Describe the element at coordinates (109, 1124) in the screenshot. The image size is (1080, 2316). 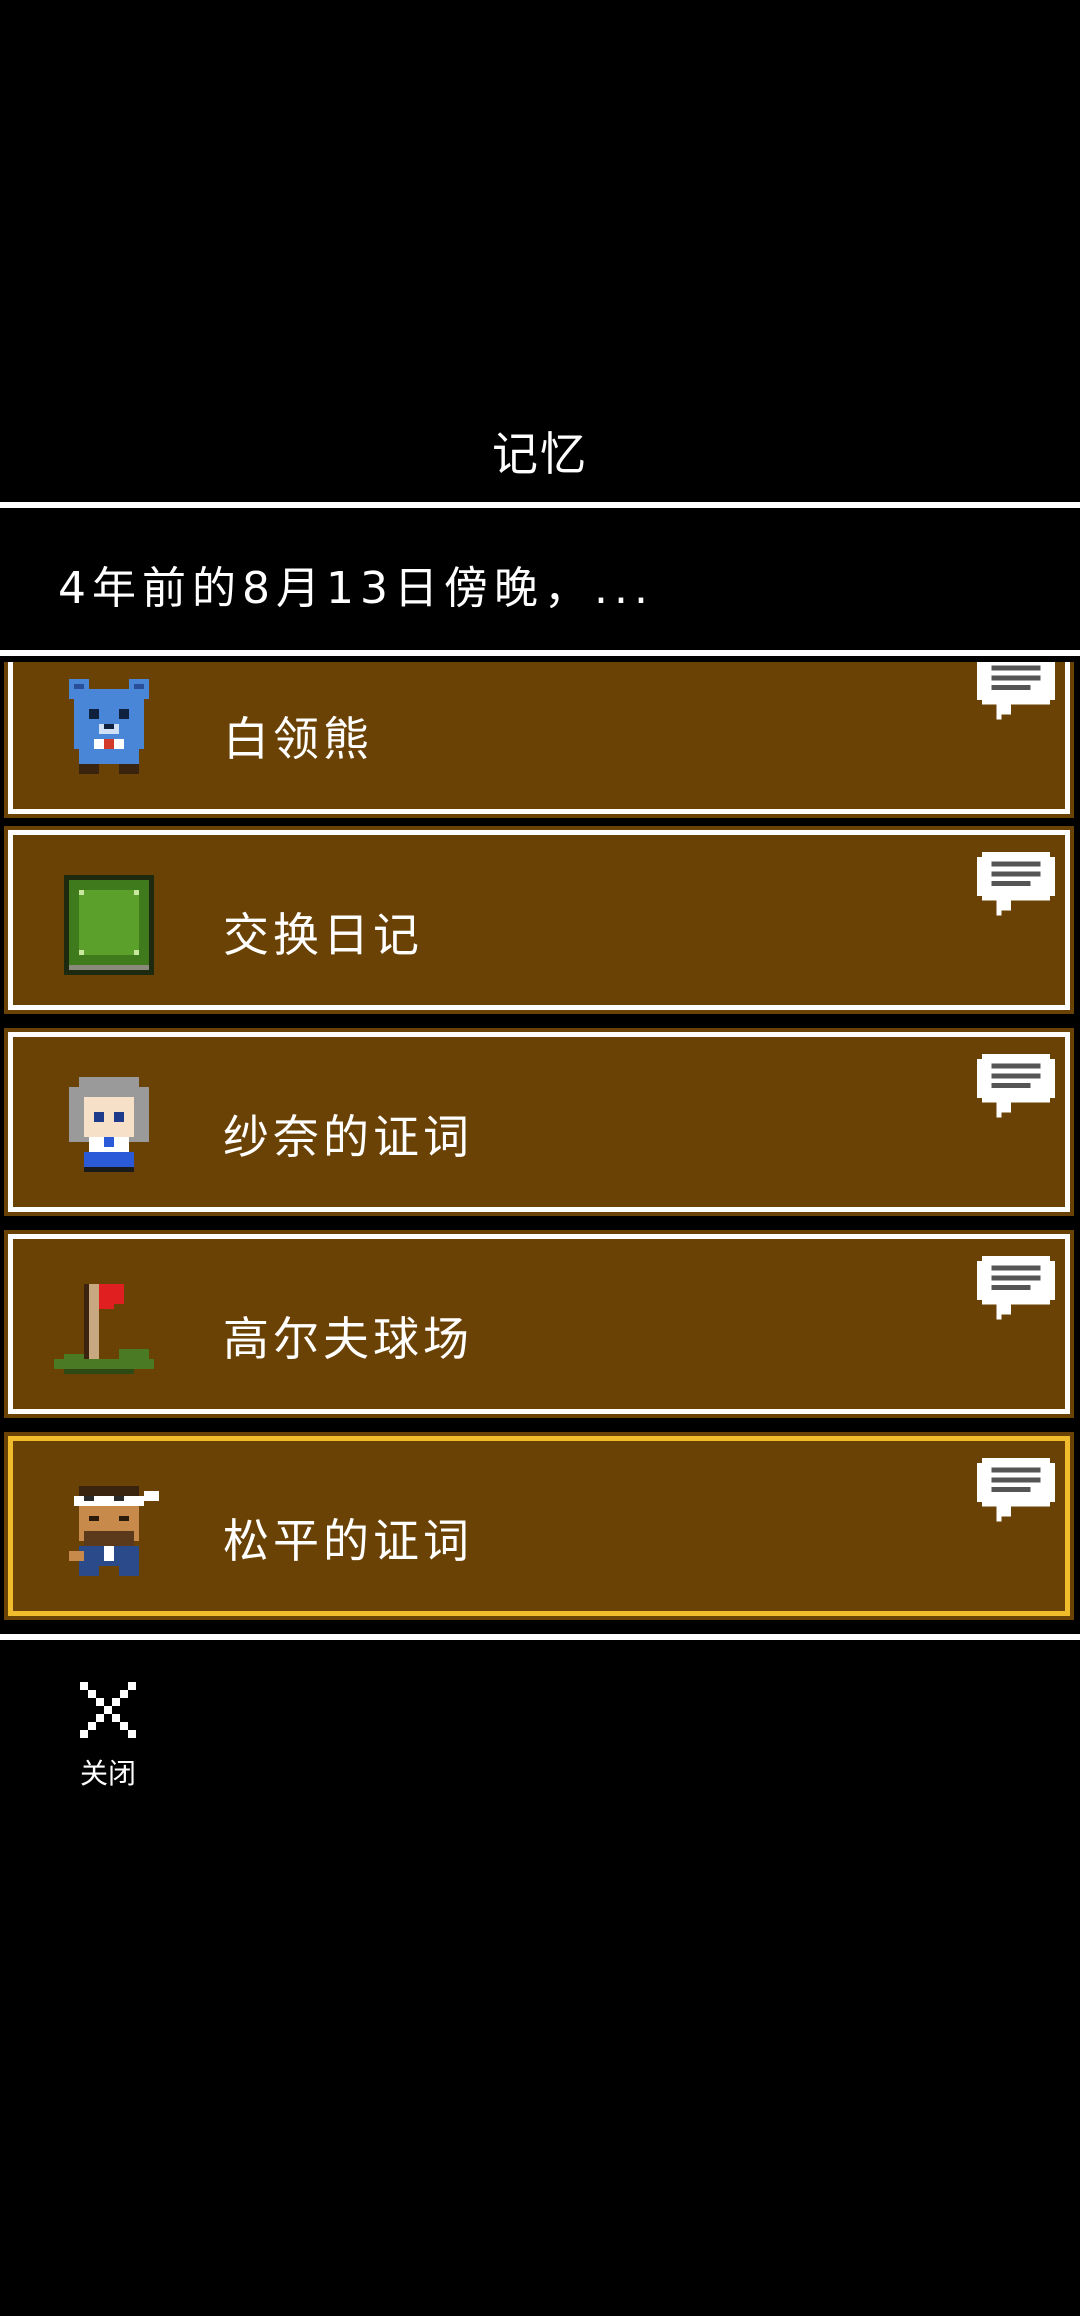
I see `girl-portrait-icon` at that location.